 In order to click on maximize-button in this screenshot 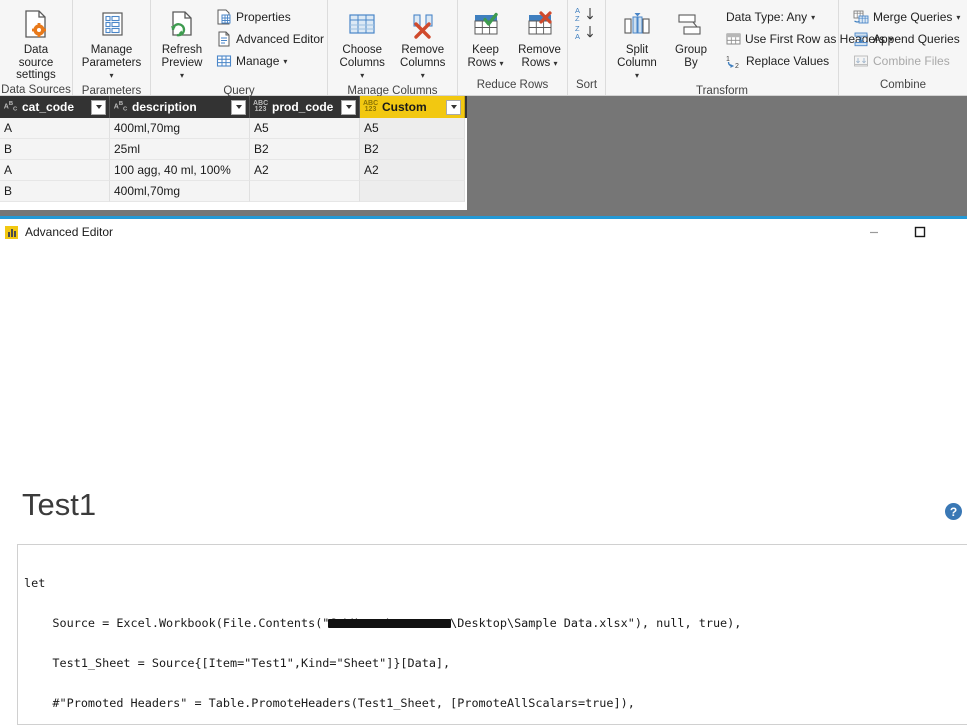, I will do `click(920, 232)`.